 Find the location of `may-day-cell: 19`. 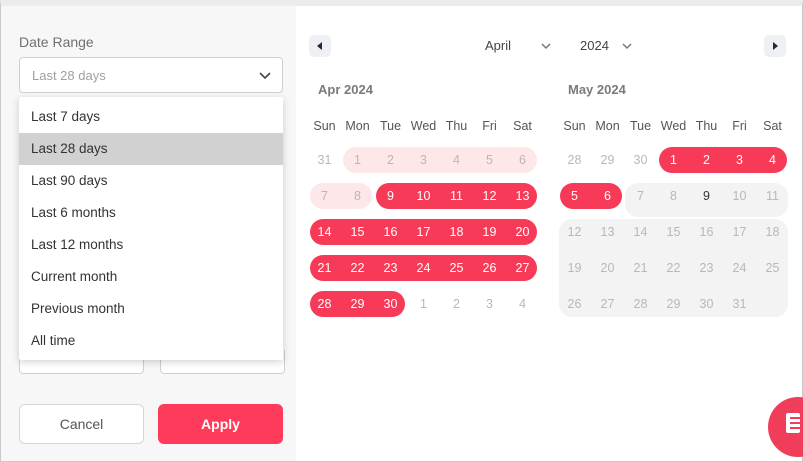

may-day-cell: 19 is located at coordinates (574, 268).